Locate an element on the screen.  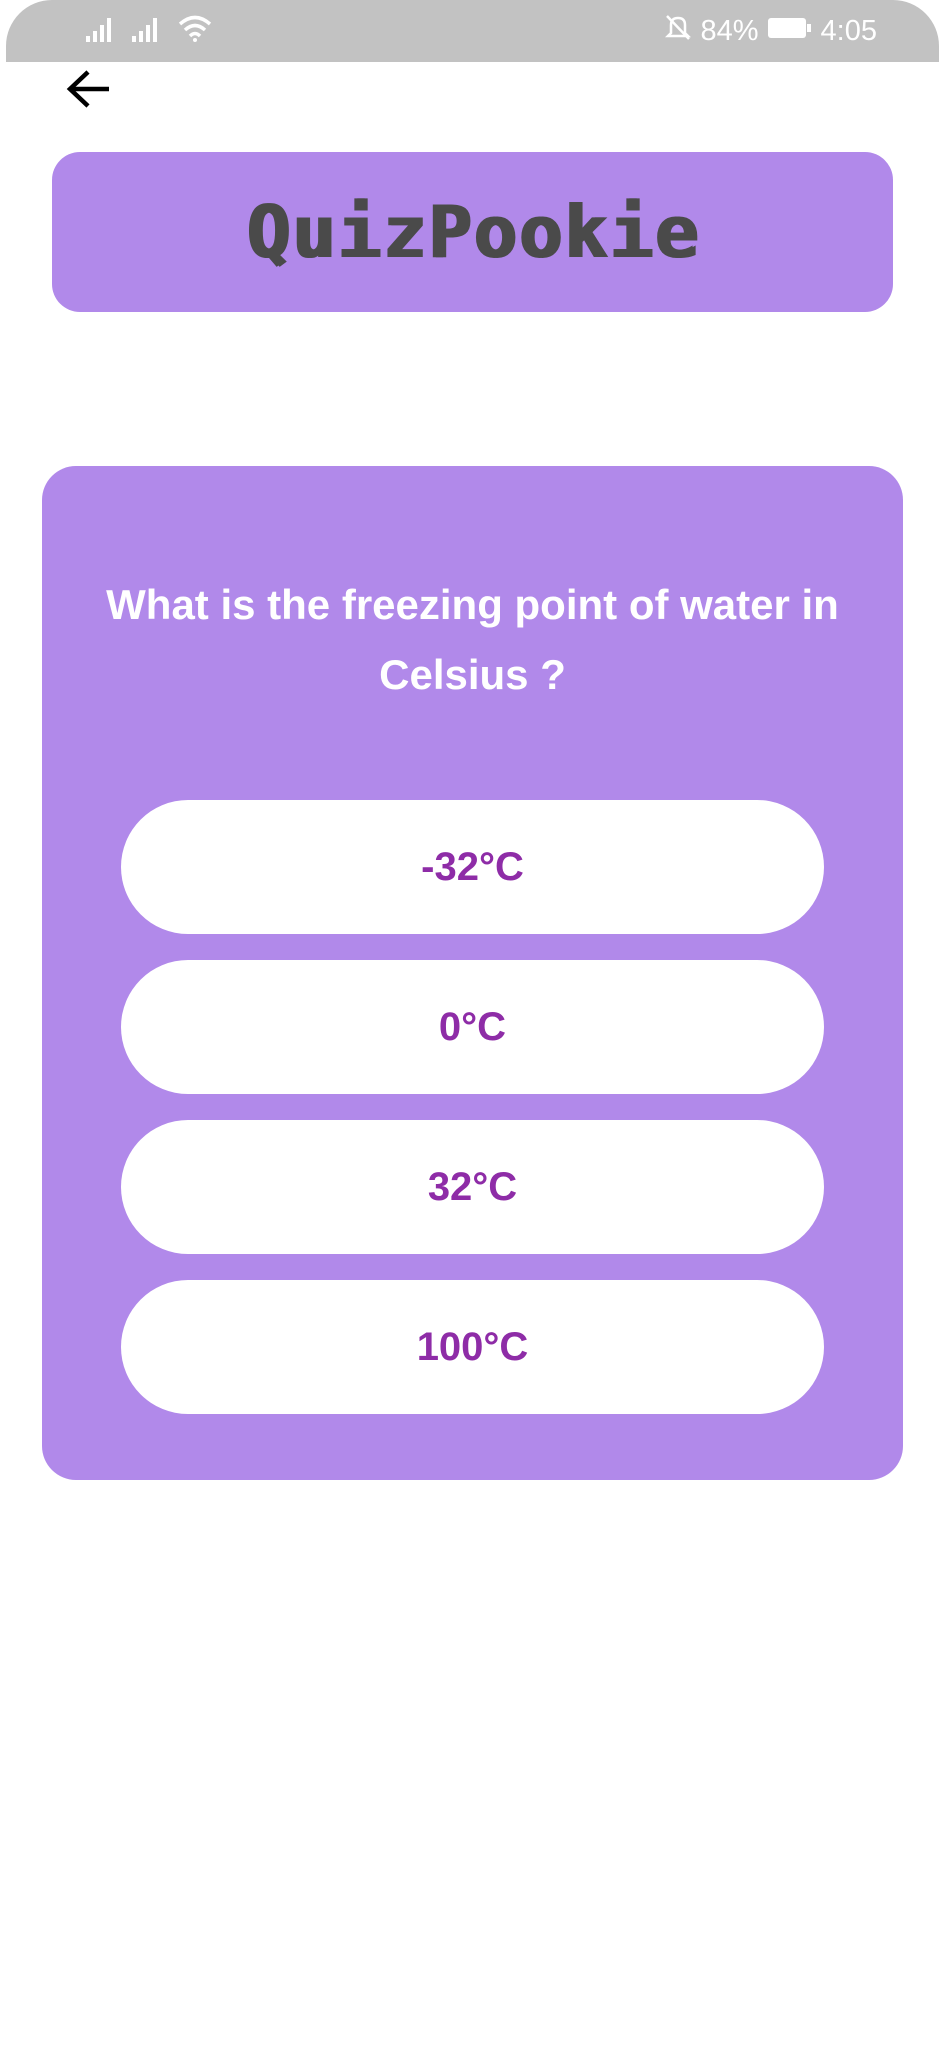
answer-label: 0°C is located at coordinates (472, 1026).